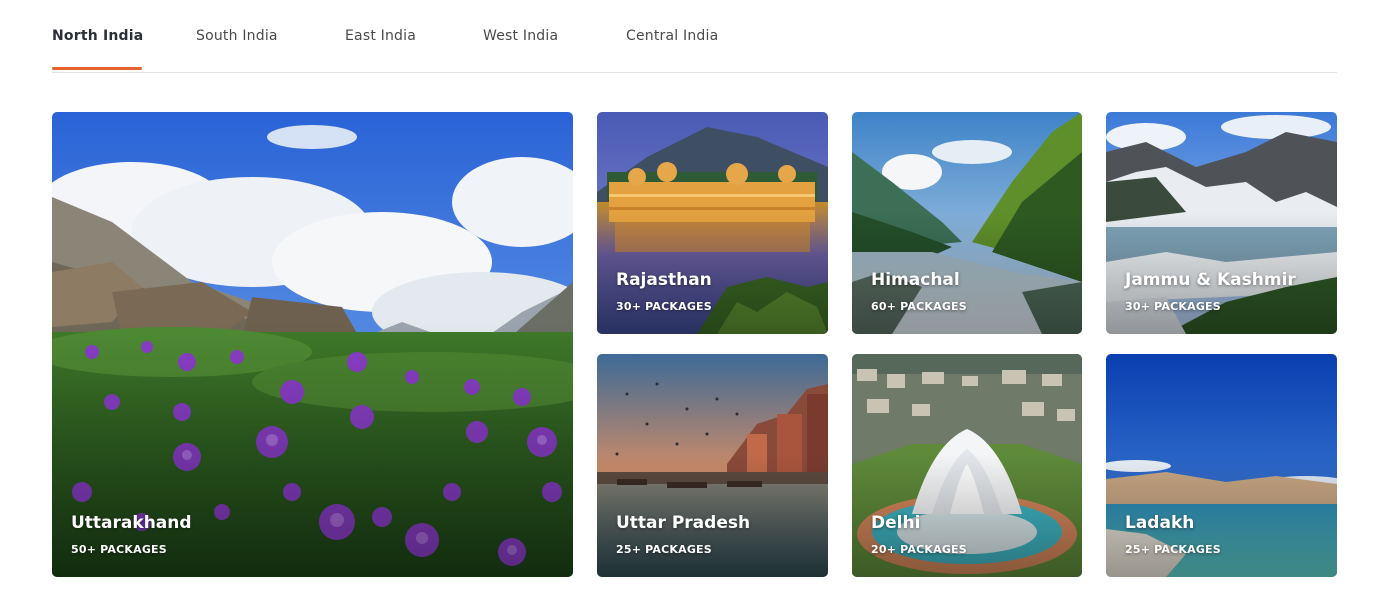 This screenshot has height=616, width=1381. I want to click on destination-card-himachal: Himachal 60+ PACKAGES, so click(967, 223).